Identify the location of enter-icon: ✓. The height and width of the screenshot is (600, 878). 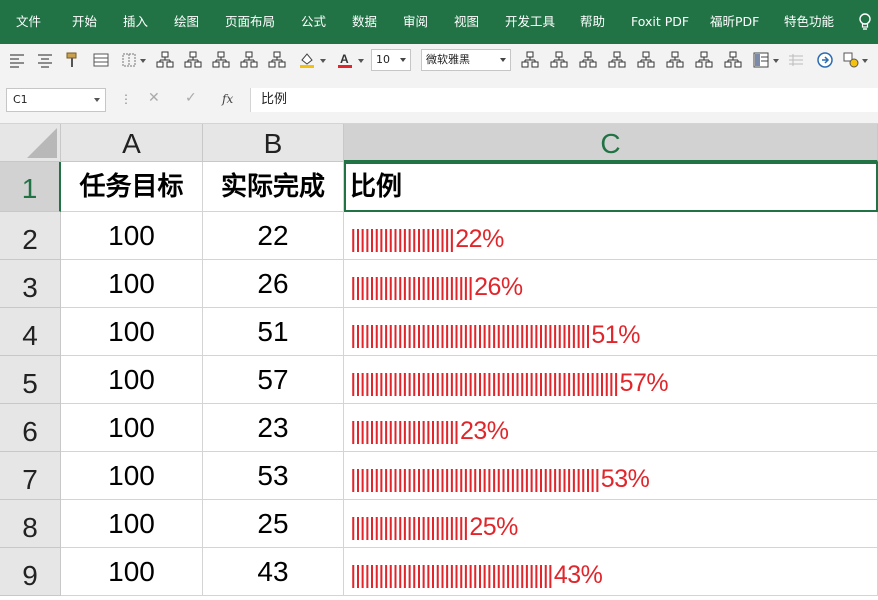
(191, 98).